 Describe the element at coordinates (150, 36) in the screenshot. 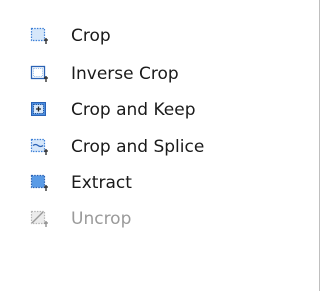

I see `menu-item-crop: Crop` at that location.